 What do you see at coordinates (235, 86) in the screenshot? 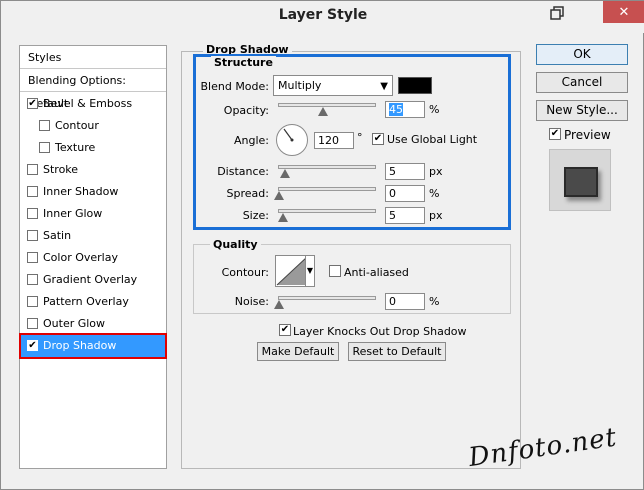
I see `blend-mode-label: Blend Mode:` at bounding box center [235, 86].